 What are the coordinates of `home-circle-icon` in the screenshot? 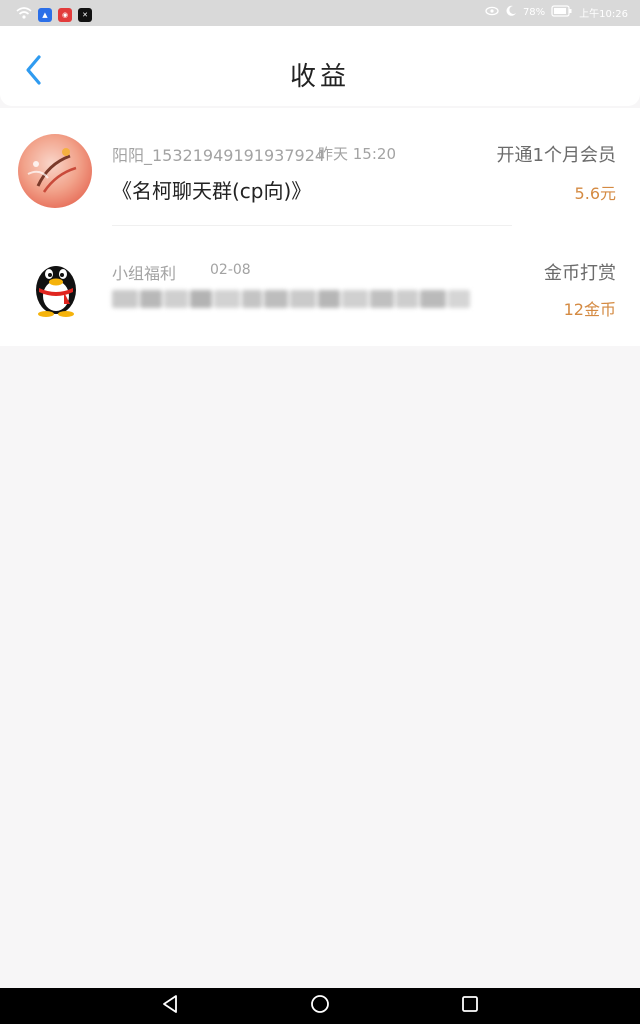 It's located at (320, 1006).